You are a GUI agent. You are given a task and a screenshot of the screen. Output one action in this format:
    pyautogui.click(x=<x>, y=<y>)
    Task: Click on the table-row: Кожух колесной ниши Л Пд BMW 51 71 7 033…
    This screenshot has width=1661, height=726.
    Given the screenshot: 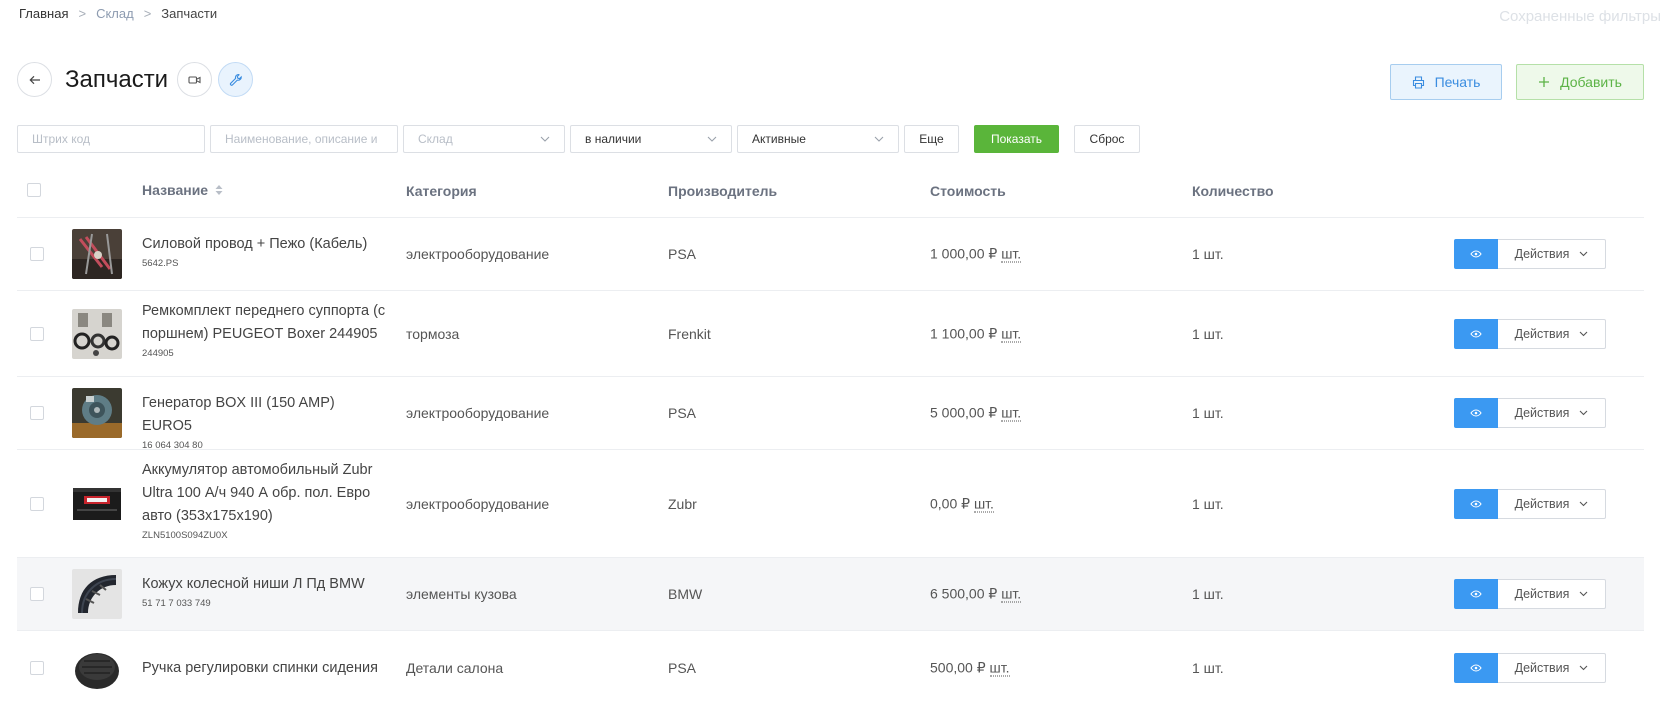 What is the action you would take?
    pyautogui.click(x=830, y=594)
    